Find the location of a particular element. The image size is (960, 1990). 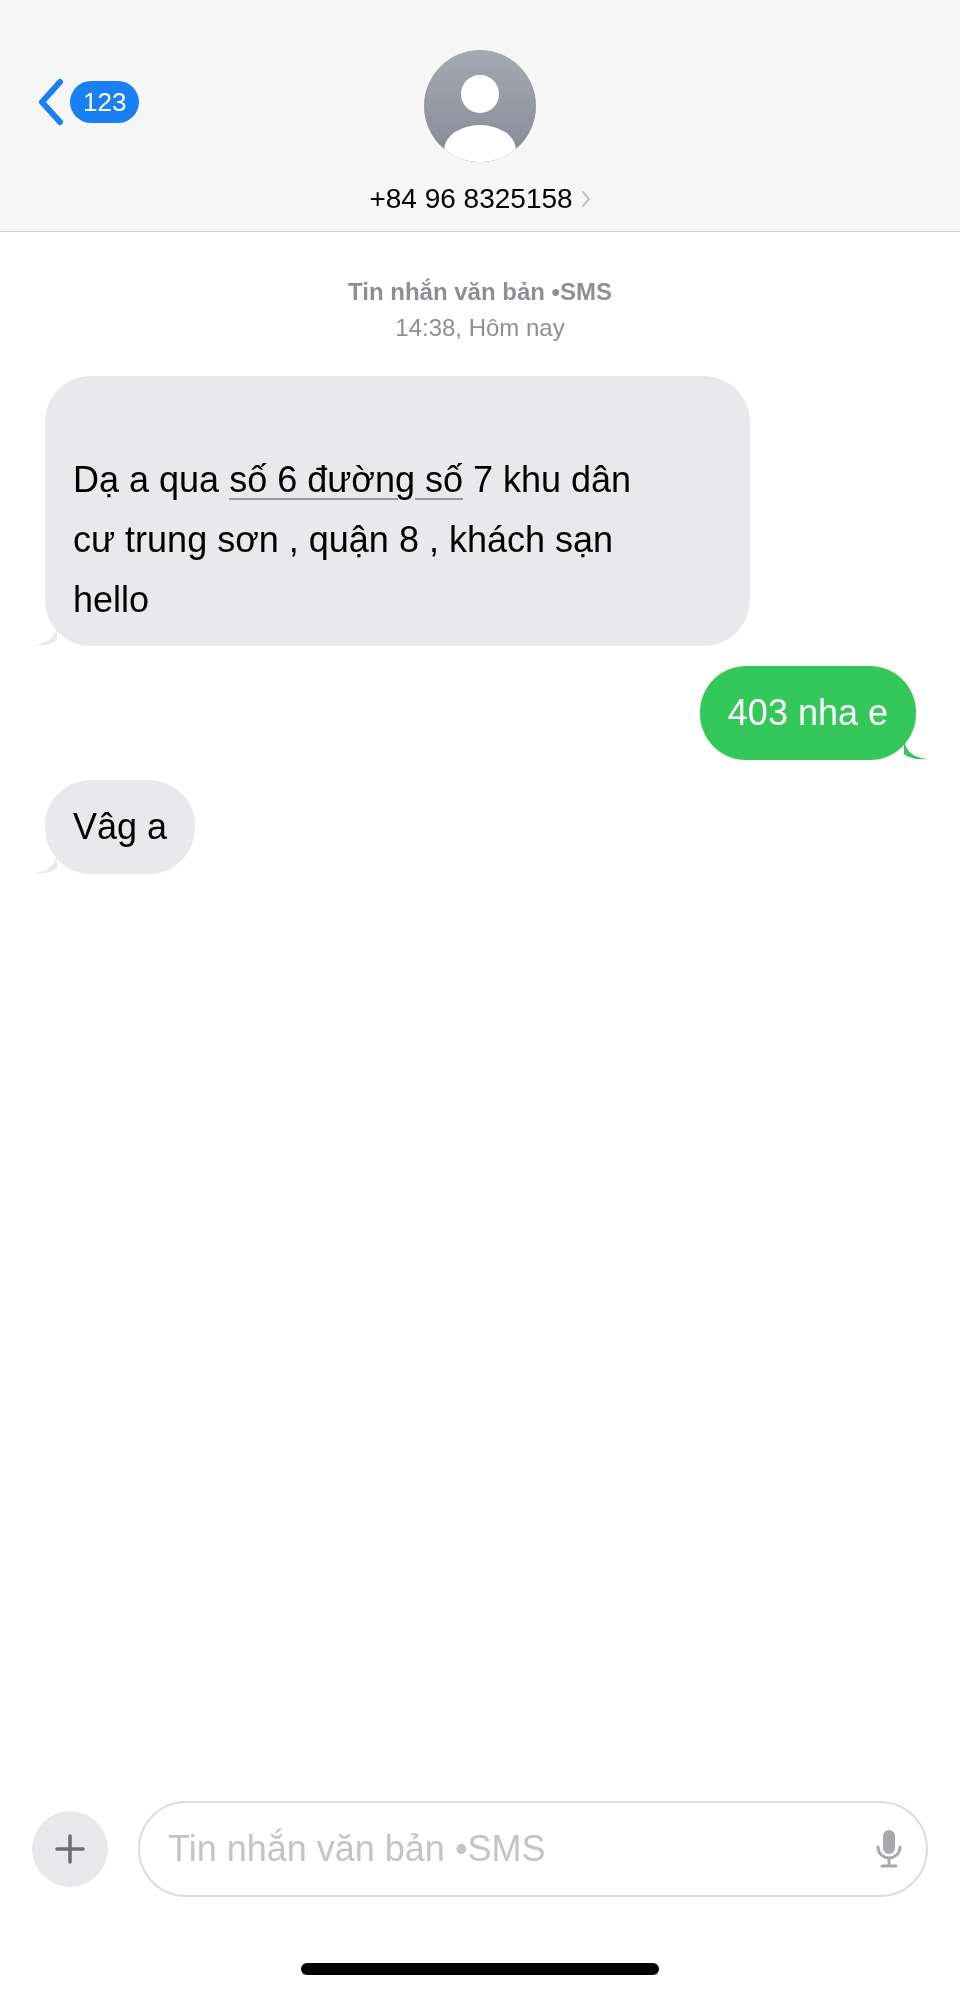

back-button: 123 is located at coordinates (88, 102).